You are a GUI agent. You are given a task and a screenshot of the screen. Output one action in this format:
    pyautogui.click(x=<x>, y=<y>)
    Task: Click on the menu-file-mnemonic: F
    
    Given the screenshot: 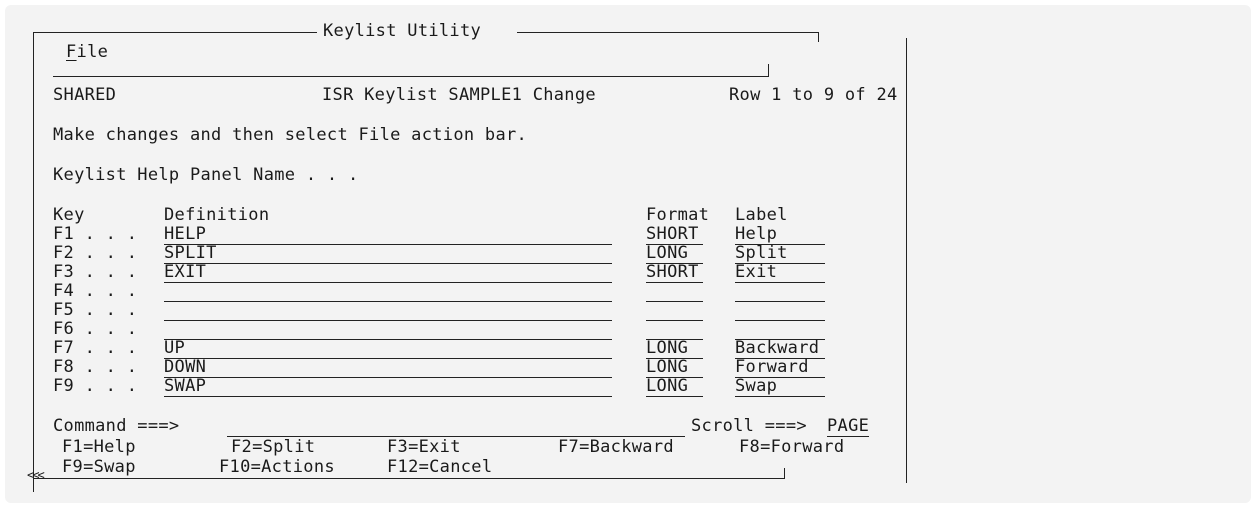 What is the action you would take?
    pyautogui.click(x=71, y=52)
    